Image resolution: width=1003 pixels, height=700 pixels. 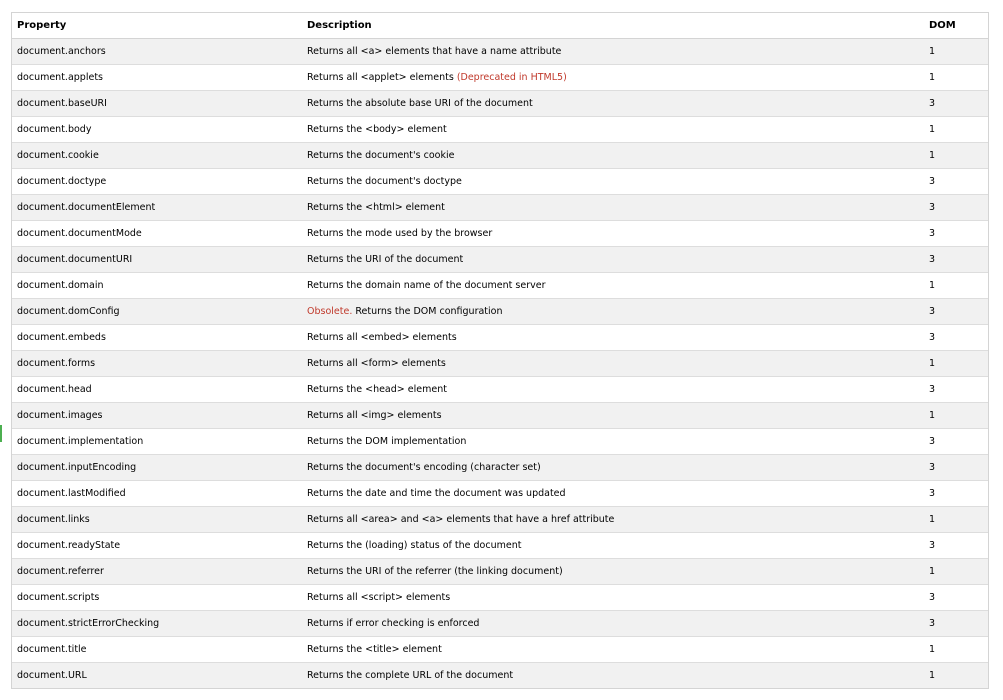 I want to click on property-cell: document.baseURI, so click(x=157, y=103).